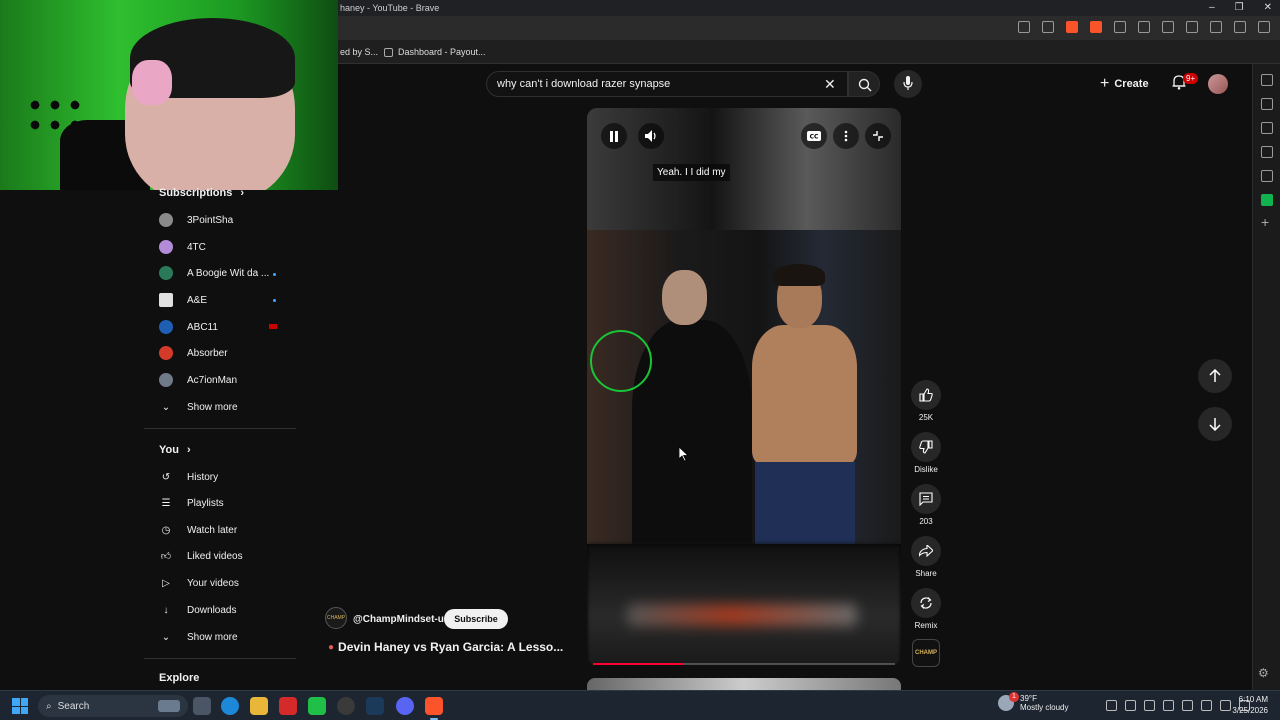 The width and height of the screenshot is (1280, 720). What do you see at coordinates (926, 453) in the screenshot?
I see `dislike-button: Dislike` at bounding box center [926, 453].